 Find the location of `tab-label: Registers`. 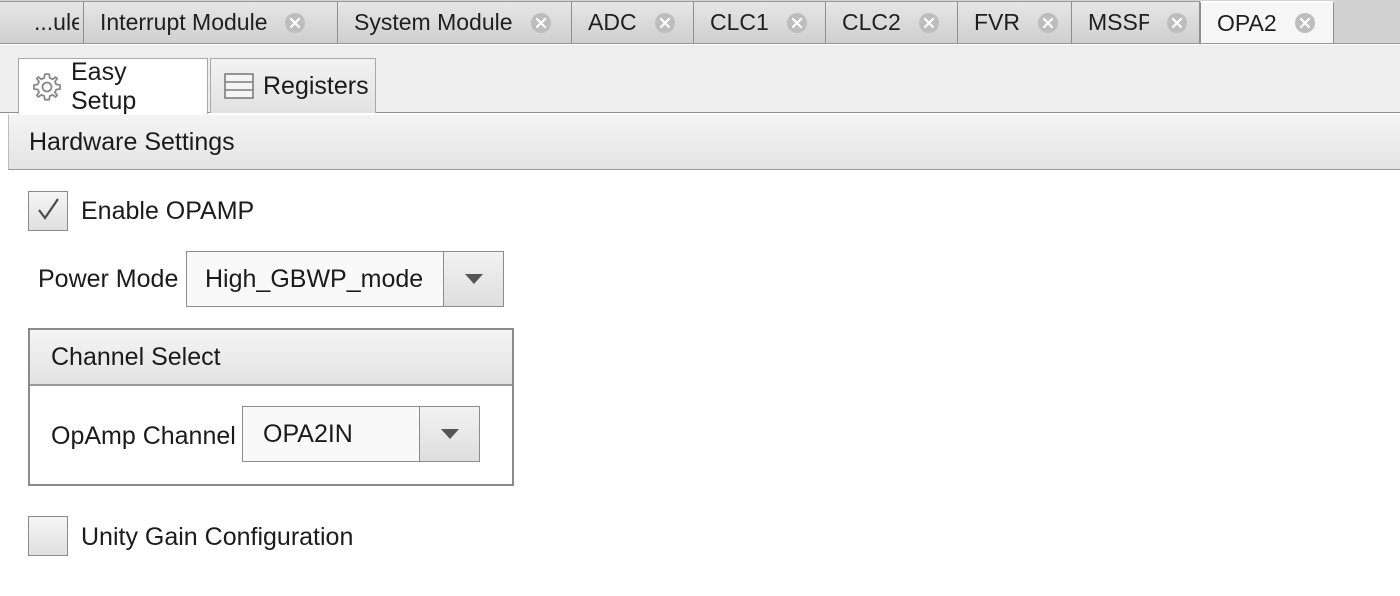

tab-label: Registers is located at coordinates (316, 85).